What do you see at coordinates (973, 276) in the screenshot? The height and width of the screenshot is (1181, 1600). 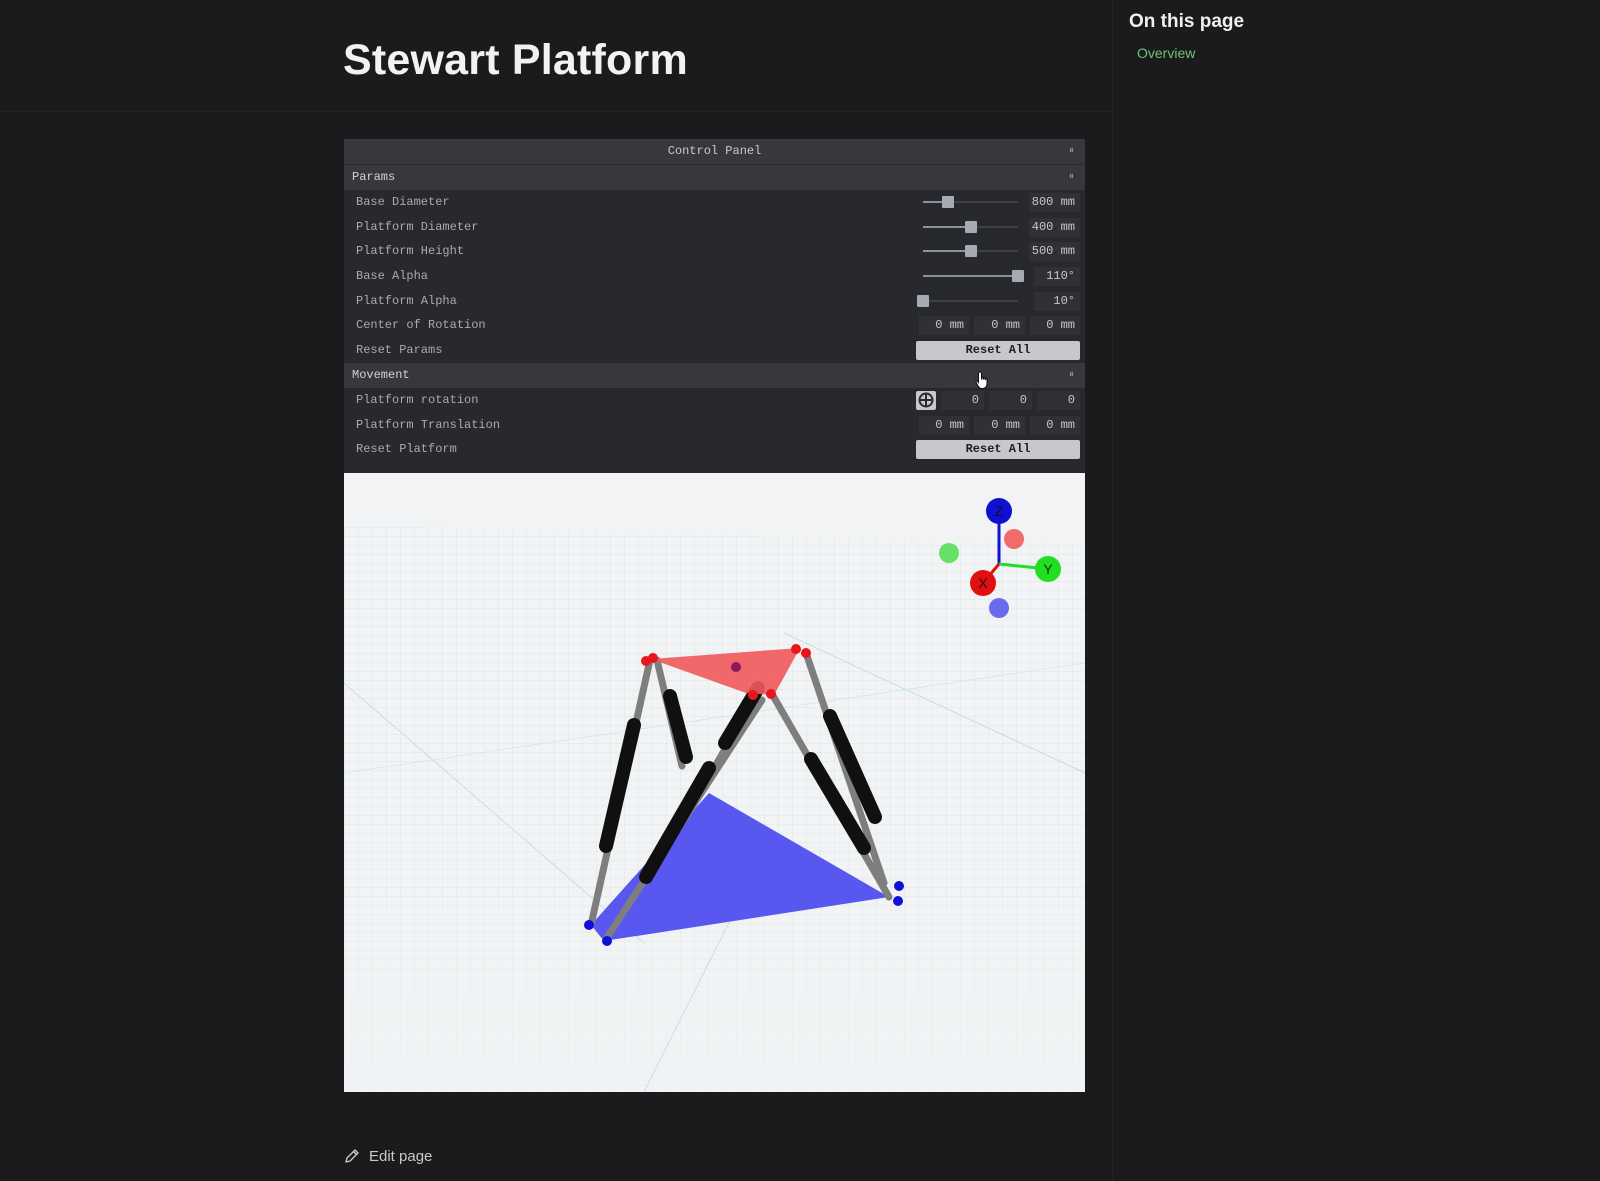 I see `base-alpha-slider` at bounding box center [973, 276].